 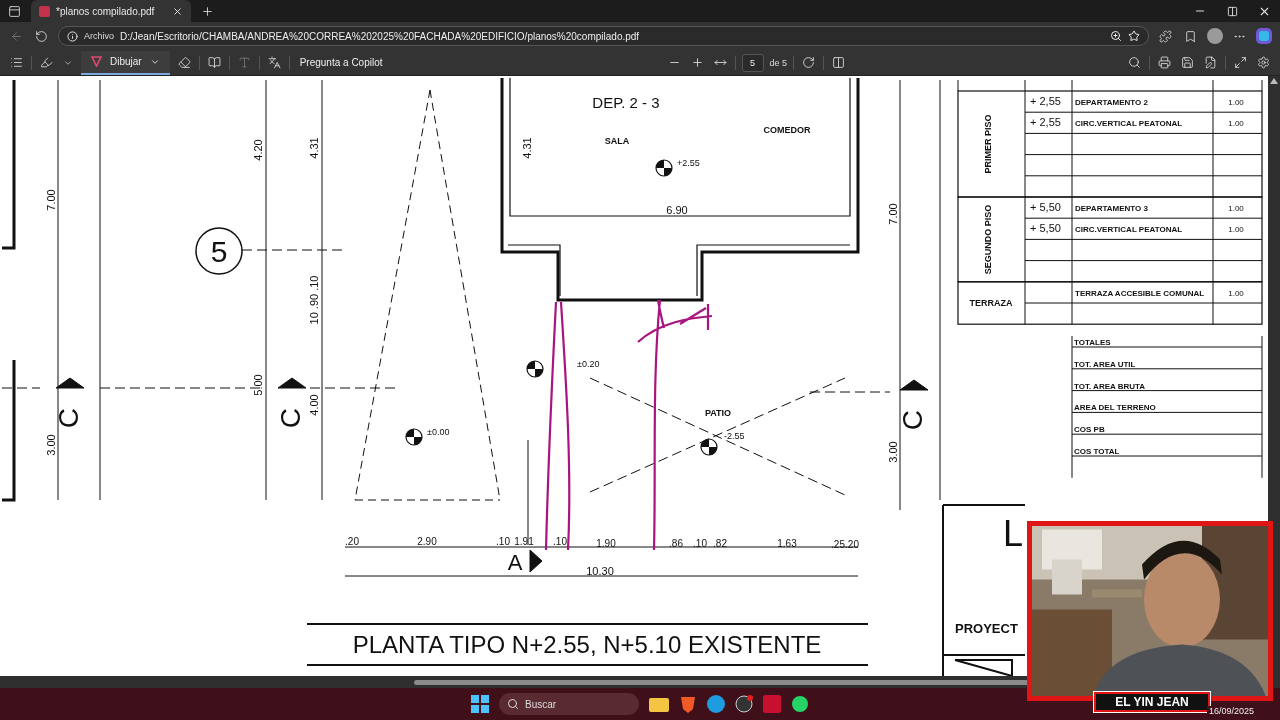 I want to click on dimension-label: 6.90, so click(x=677, y=210).